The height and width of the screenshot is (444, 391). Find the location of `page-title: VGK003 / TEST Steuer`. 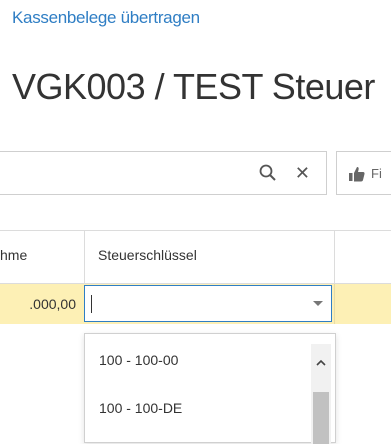

page-title: VGK003 / TEST Steuer is located at coordinates (193, 86).